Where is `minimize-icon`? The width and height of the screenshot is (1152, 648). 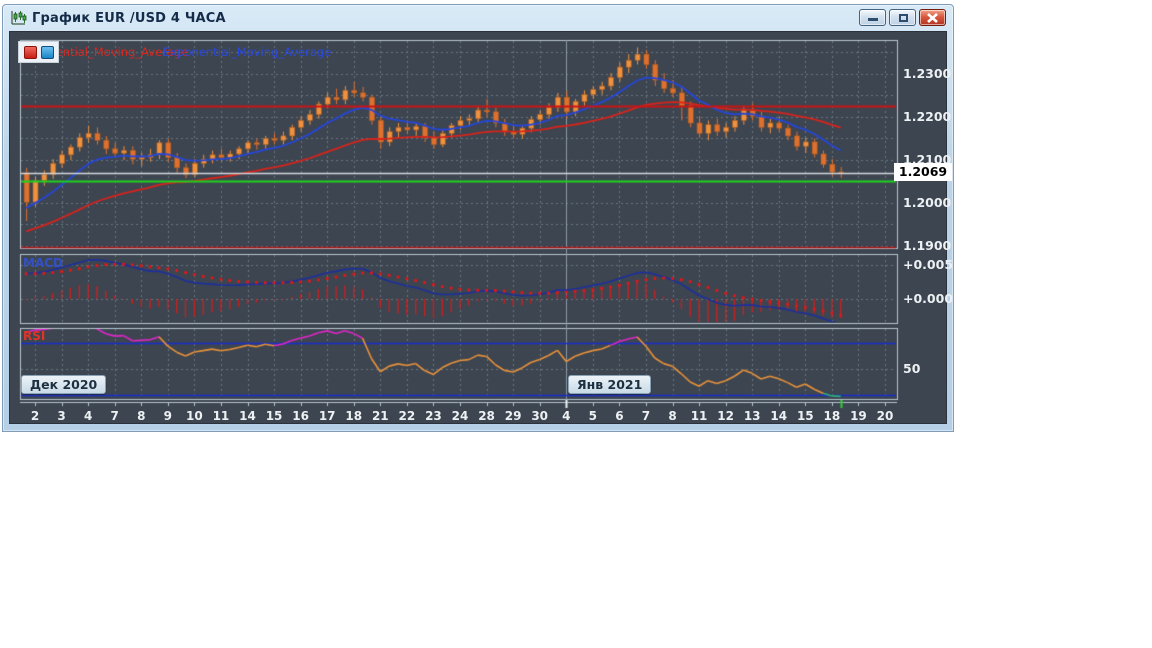 minimize-icon is located at coordinates (873, 19).